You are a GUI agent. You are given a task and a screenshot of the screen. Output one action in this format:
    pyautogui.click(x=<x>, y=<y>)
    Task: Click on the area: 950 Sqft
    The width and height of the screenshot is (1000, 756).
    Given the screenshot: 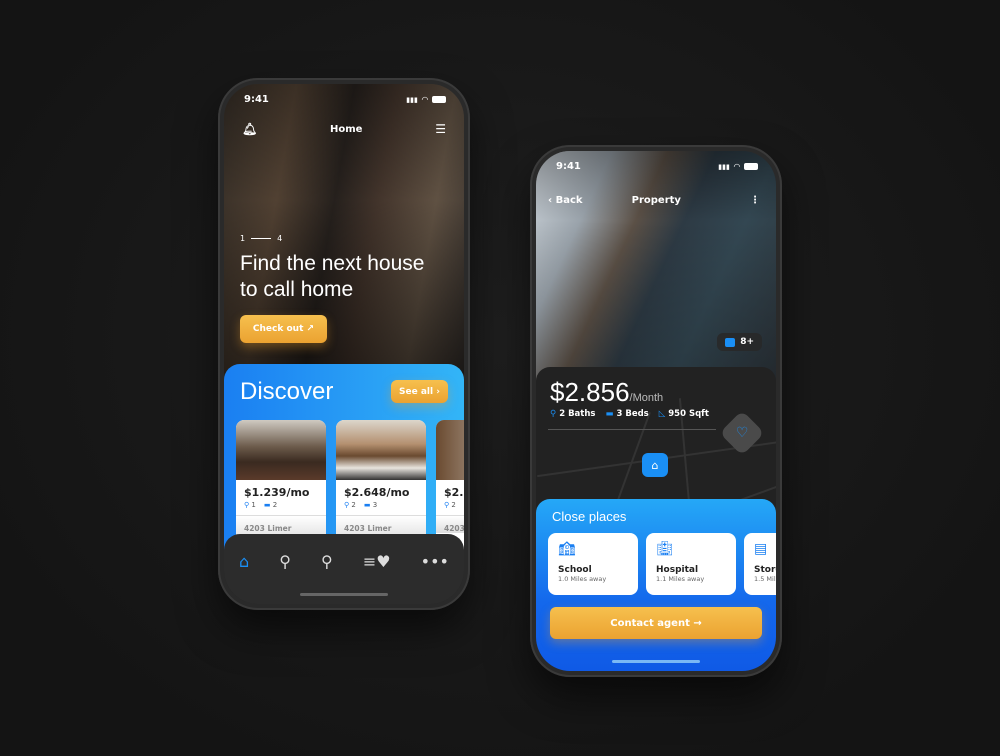 What is the action you would take?
    pyautogui.click(x=688, y=414)
    